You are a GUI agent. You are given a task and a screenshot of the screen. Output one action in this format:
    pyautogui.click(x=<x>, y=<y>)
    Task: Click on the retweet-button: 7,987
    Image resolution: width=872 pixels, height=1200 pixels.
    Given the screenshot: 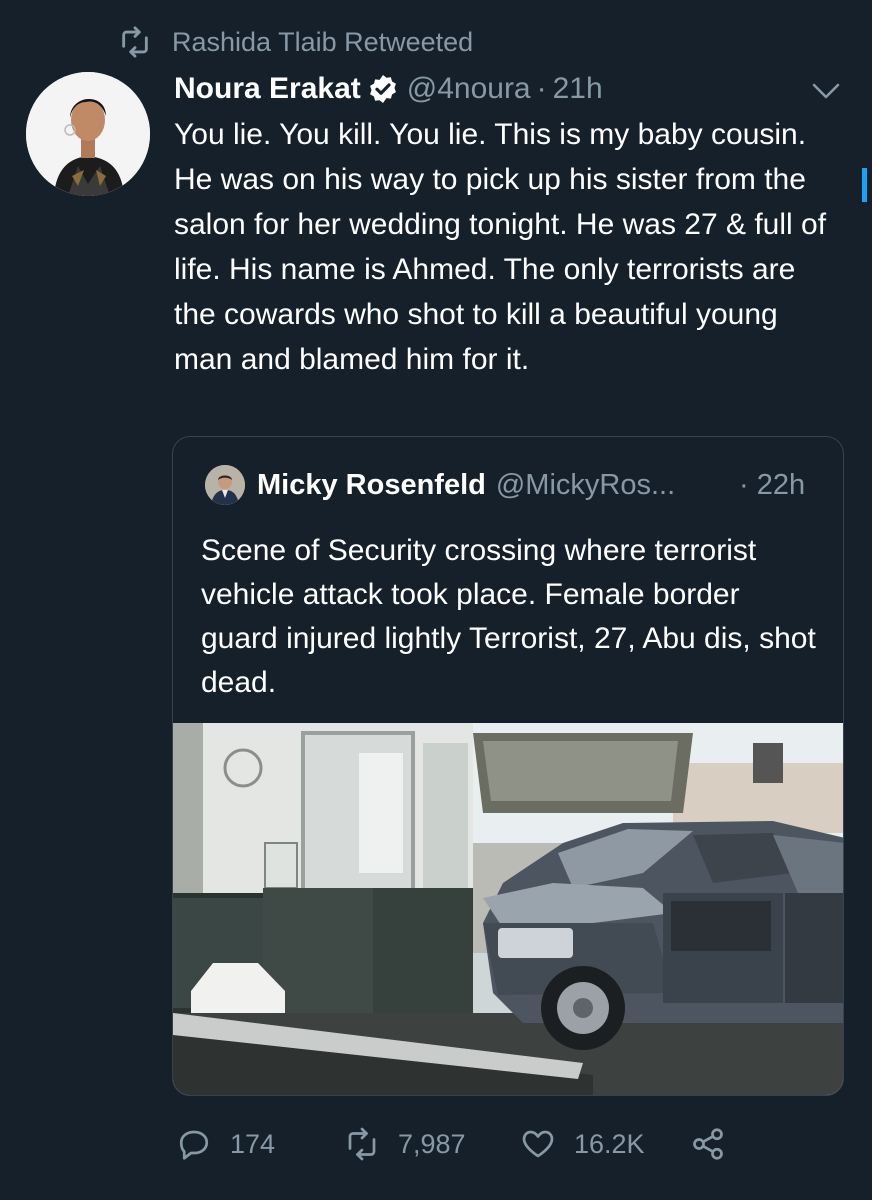 What is the action you would take?
    pyautogui.click(x=432, y=1144)
    